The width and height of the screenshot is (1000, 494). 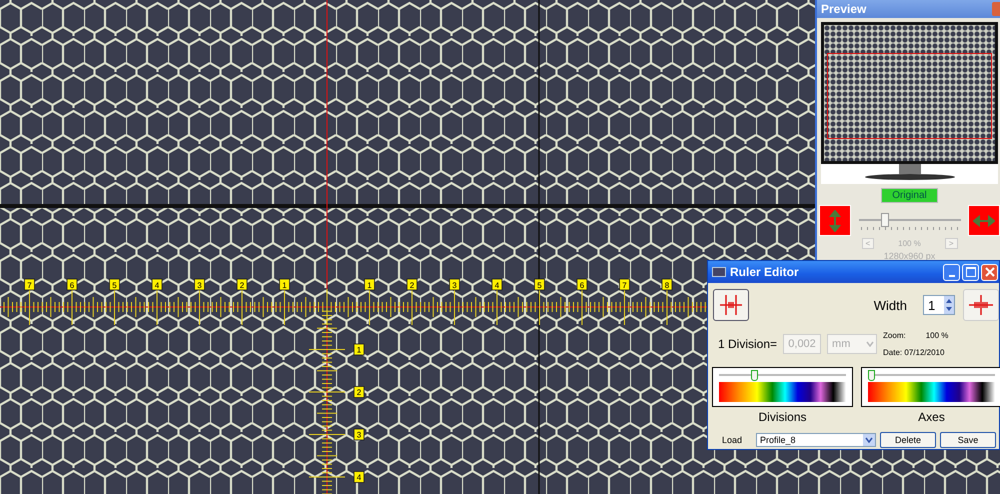 What do you see at coordinates (782, 417) in the screenshot?
I see `divisions-label: Divisions` at bounding box center [782, 417].